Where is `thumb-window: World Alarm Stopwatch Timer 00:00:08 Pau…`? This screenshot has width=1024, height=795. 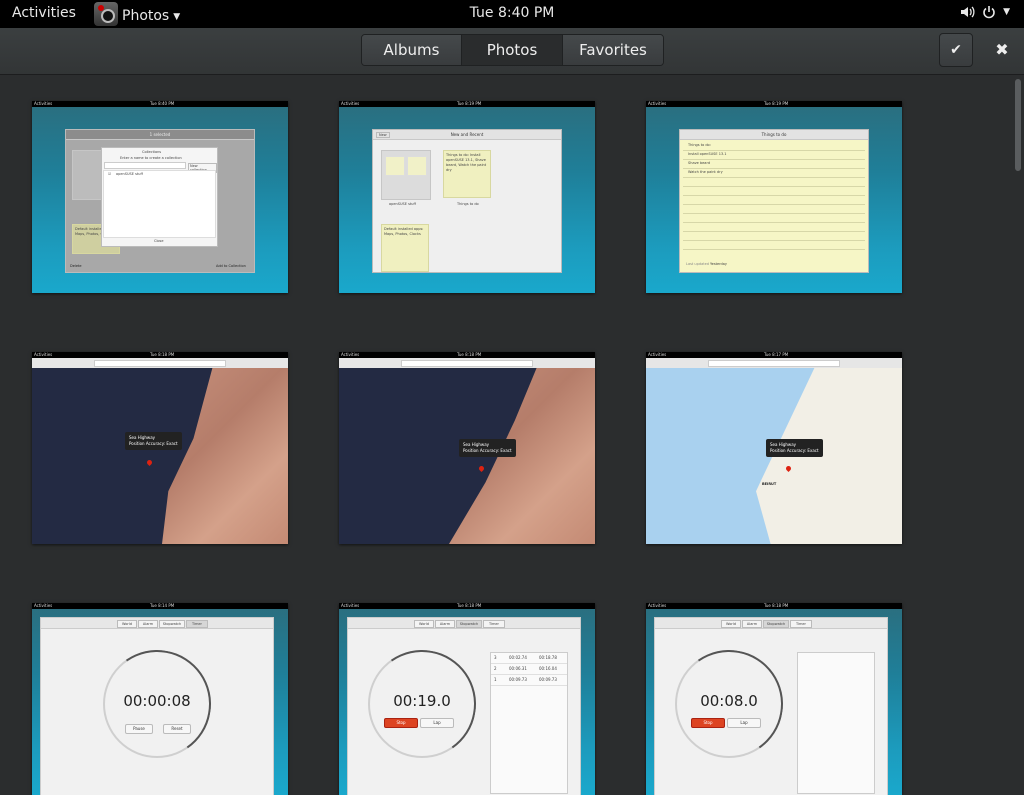
thumb-window: World Alarm Stopwatch Timer 00:00:08 Pau… is located at coordinates (157, 706).